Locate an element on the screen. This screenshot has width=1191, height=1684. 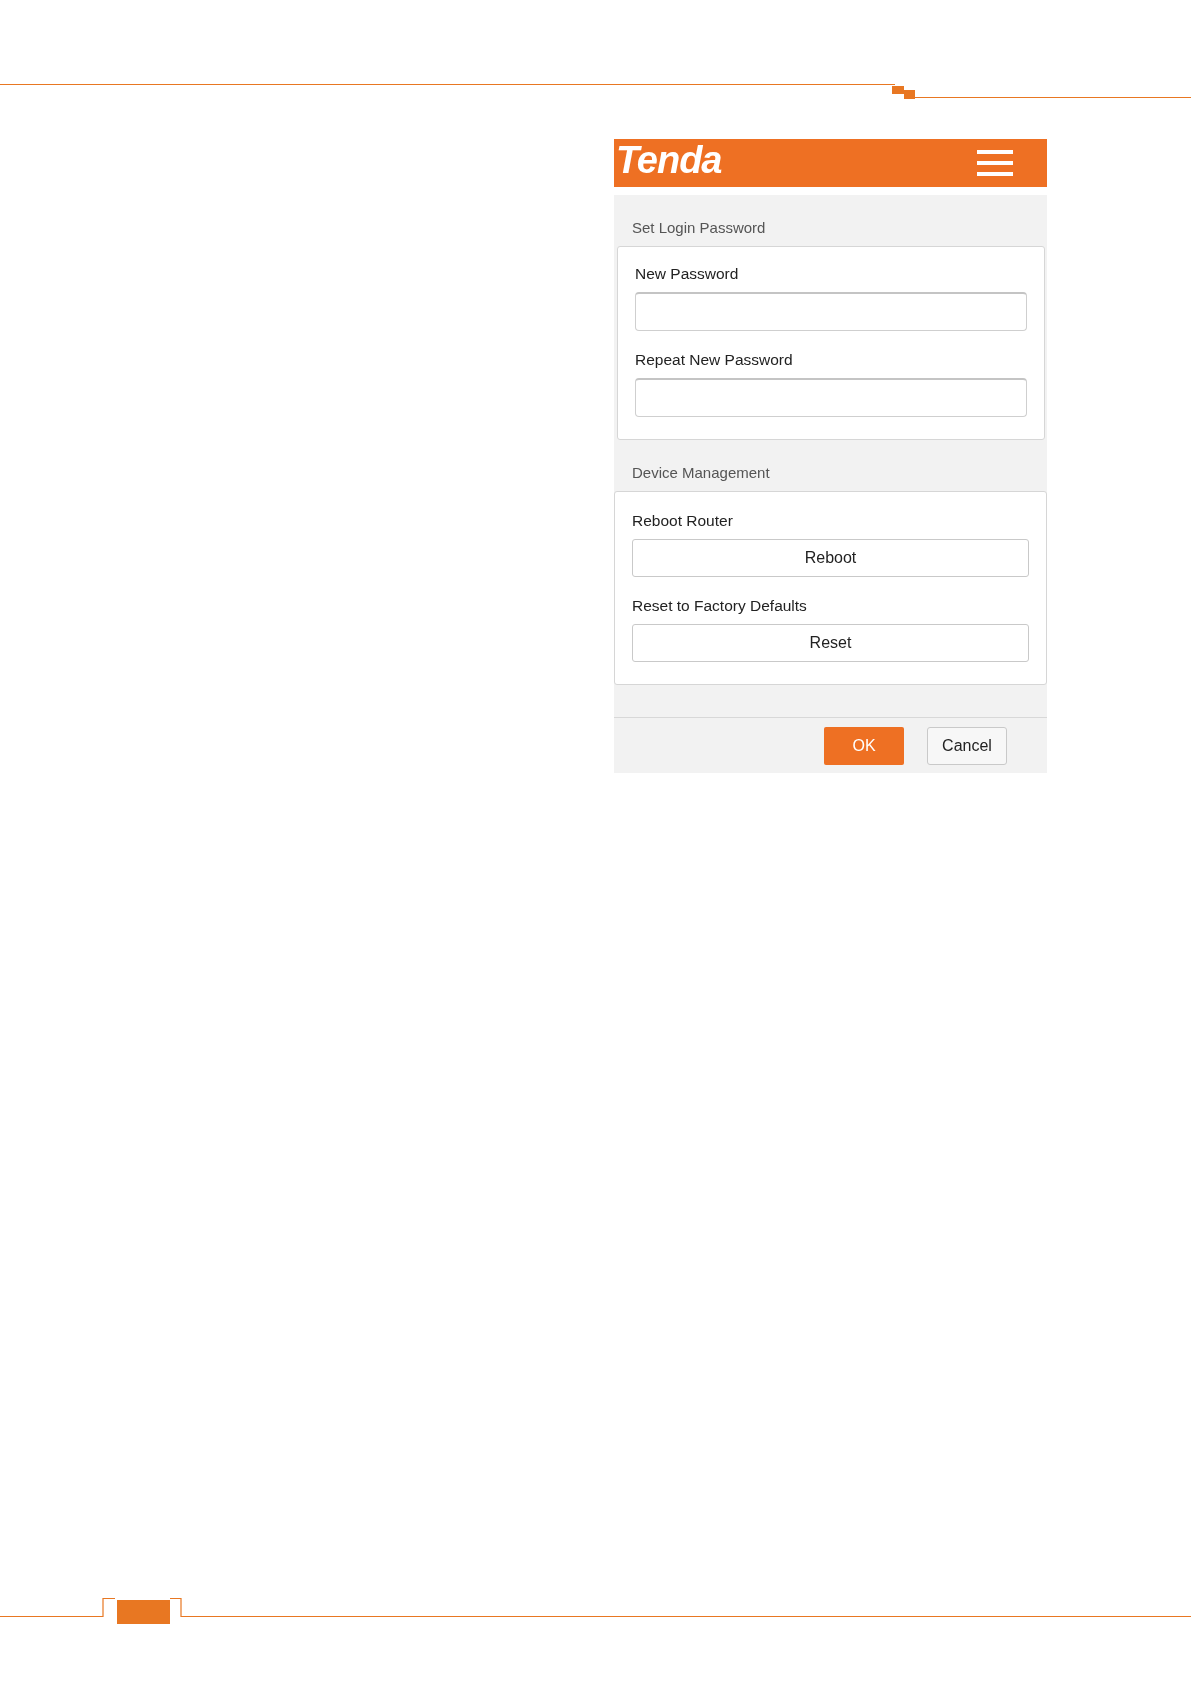
section-title: Device Management is located at coordinates (701, 473).